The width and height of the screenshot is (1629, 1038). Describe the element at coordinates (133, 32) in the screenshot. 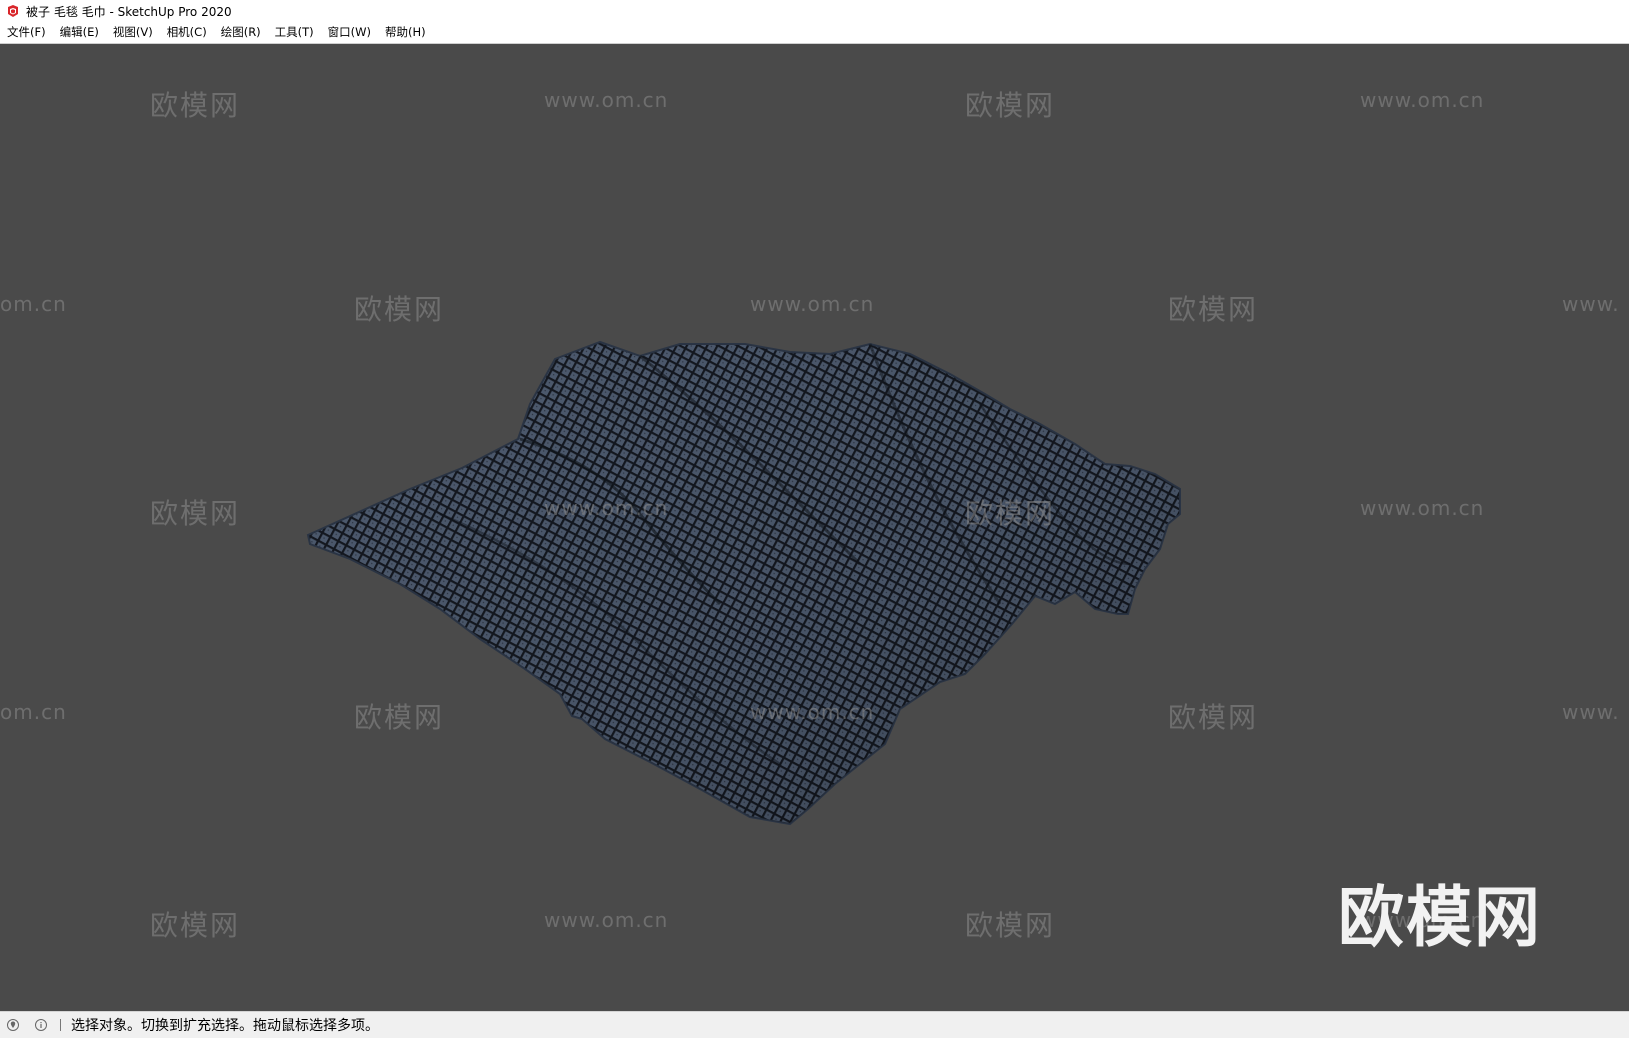

I see `menu-view: 视图(V)` at that location.